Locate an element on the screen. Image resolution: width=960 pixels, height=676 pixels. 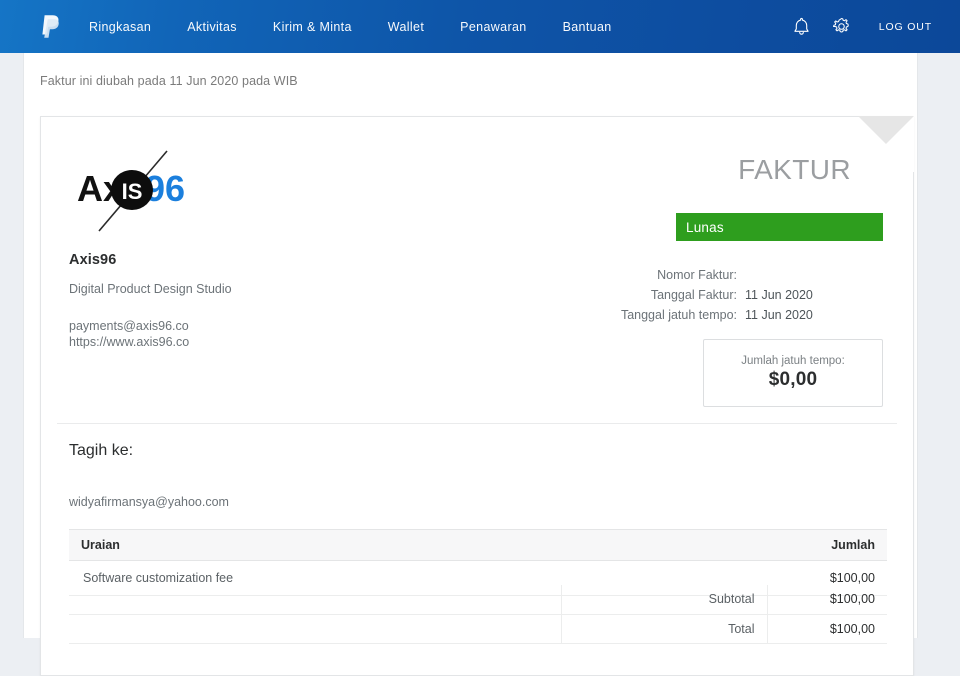
folded-corner-decoration is located at coordinates (886, 144).